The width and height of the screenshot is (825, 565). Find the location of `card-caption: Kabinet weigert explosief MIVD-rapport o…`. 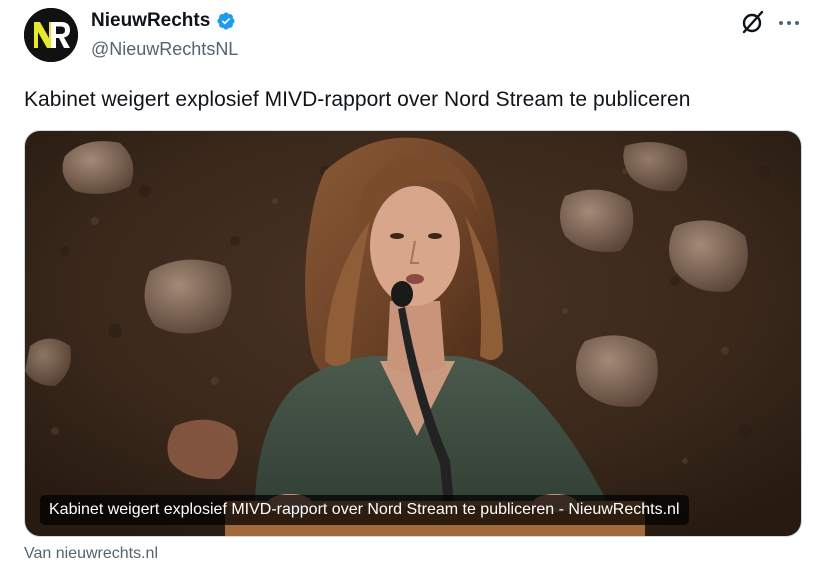

card-caption: Kabinet weigert explosief MIVD-rapport o… is located at coordinates (364, 510).